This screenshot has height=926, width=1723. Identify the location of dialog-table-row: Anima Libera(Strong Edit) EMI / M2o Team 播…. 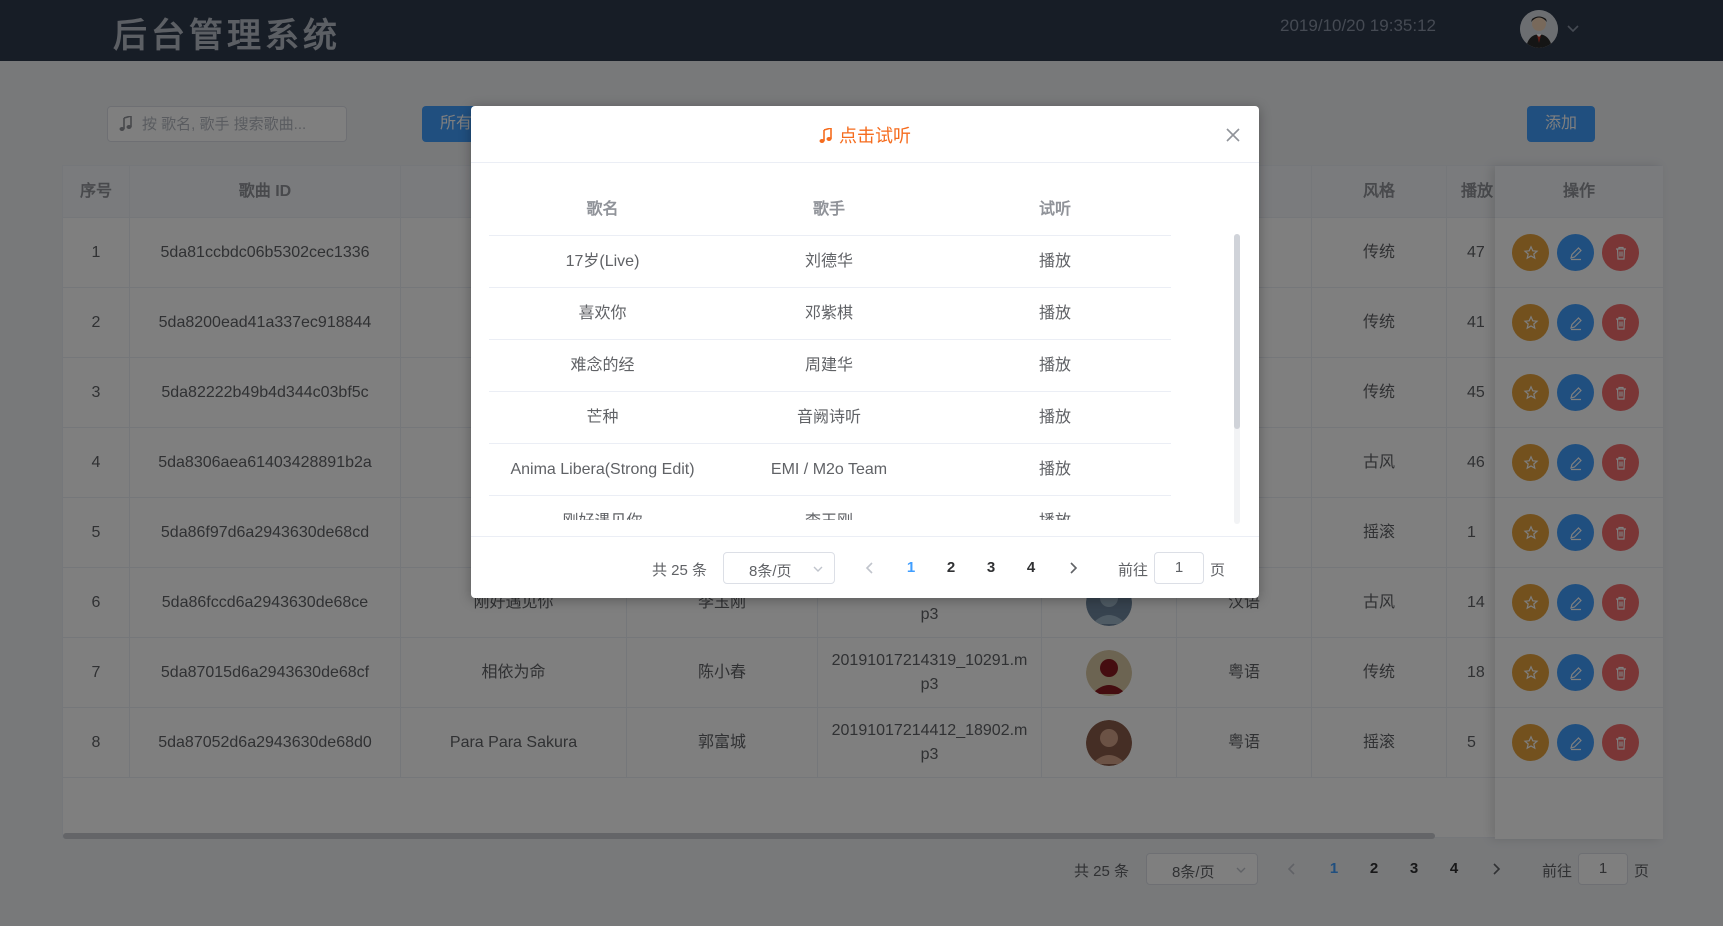
(830, 470).